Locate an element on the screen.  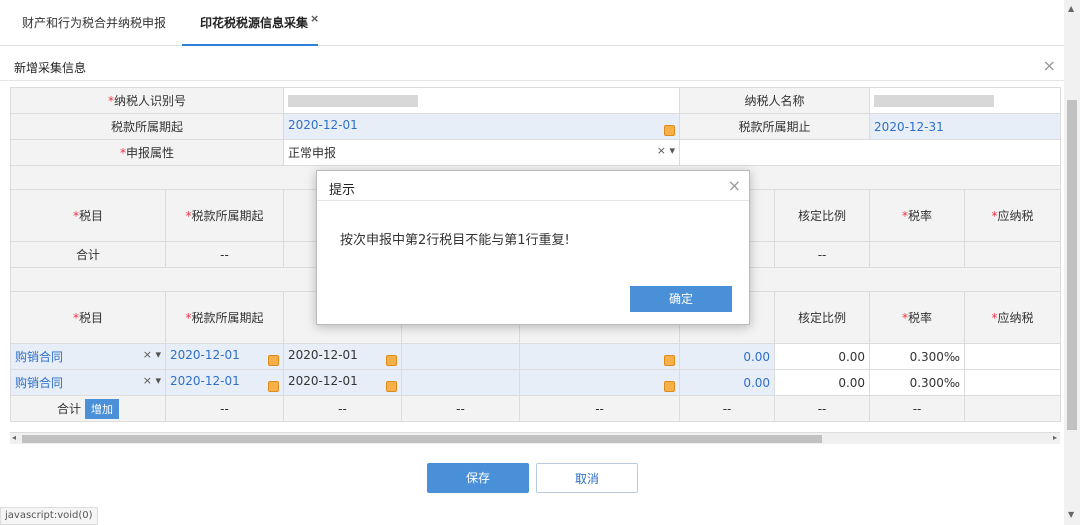
dialog-title: 提示 is located at coordinates (342, 190).